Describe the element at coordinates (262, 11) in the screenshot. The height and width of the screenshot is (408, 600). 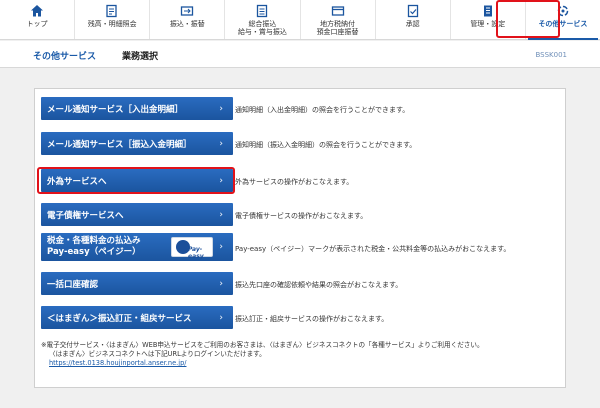
I see `bulk-transfer-icon` at that location.